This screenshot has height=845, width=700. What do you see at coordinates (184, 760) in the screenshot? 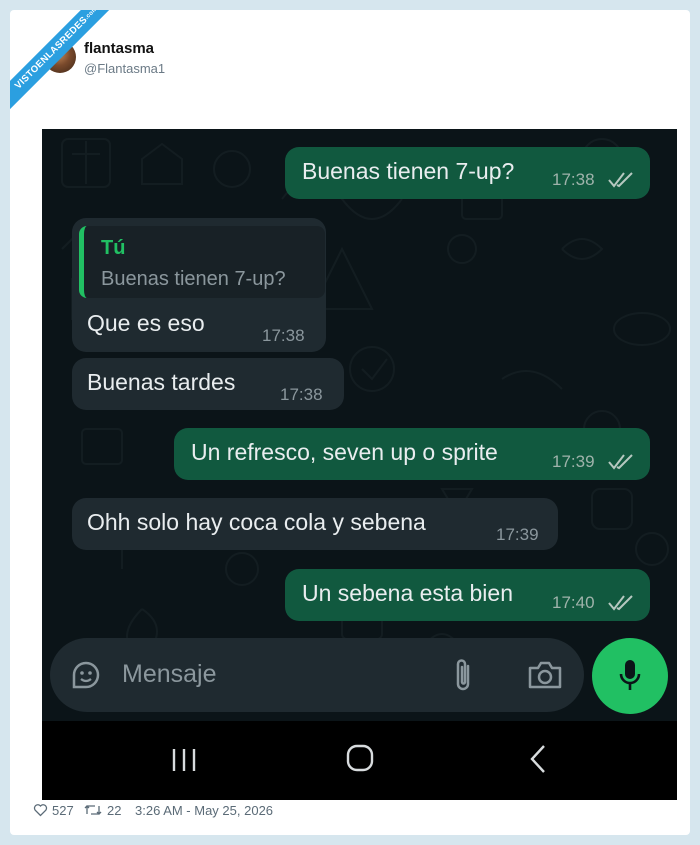
I see `nav-recents-icon` at bounding box center [184, 760].